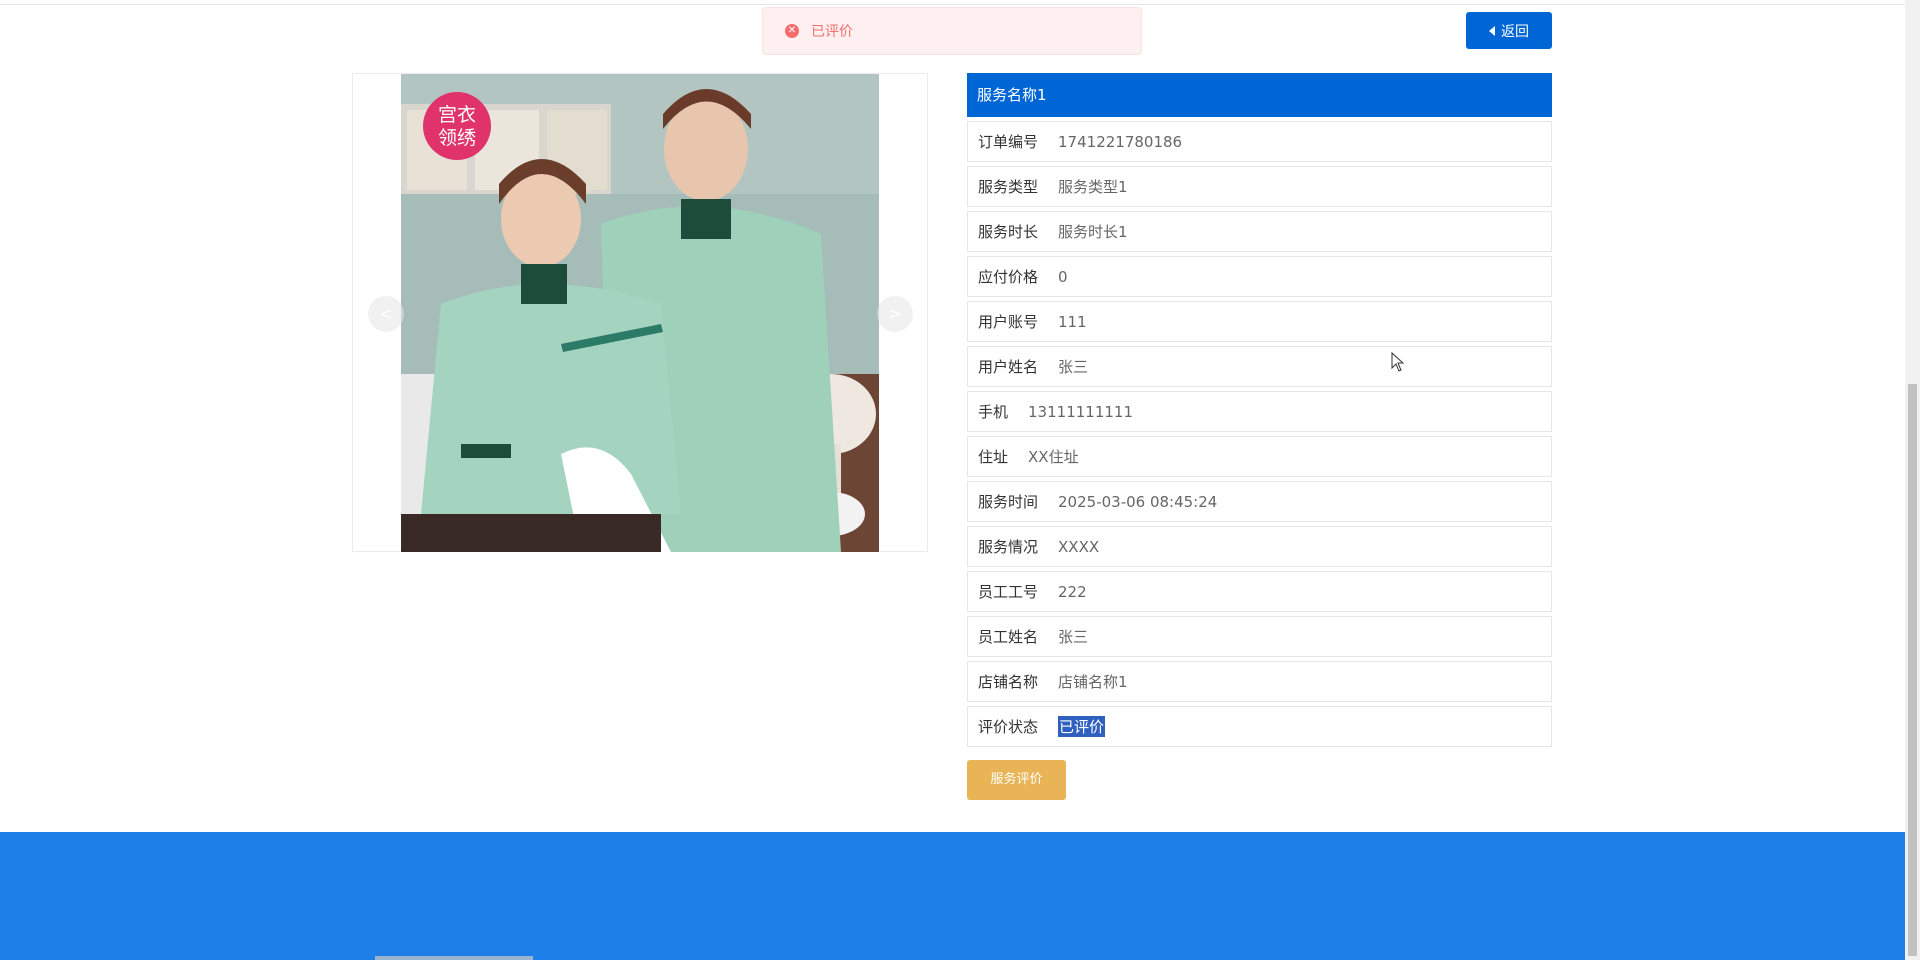 The width and height of the screenshot is (1920, 960). Describe the element at coordinates (1259, 591) in the screenshot. I see `info-row-employee-id: 员工工号 222` at that location.